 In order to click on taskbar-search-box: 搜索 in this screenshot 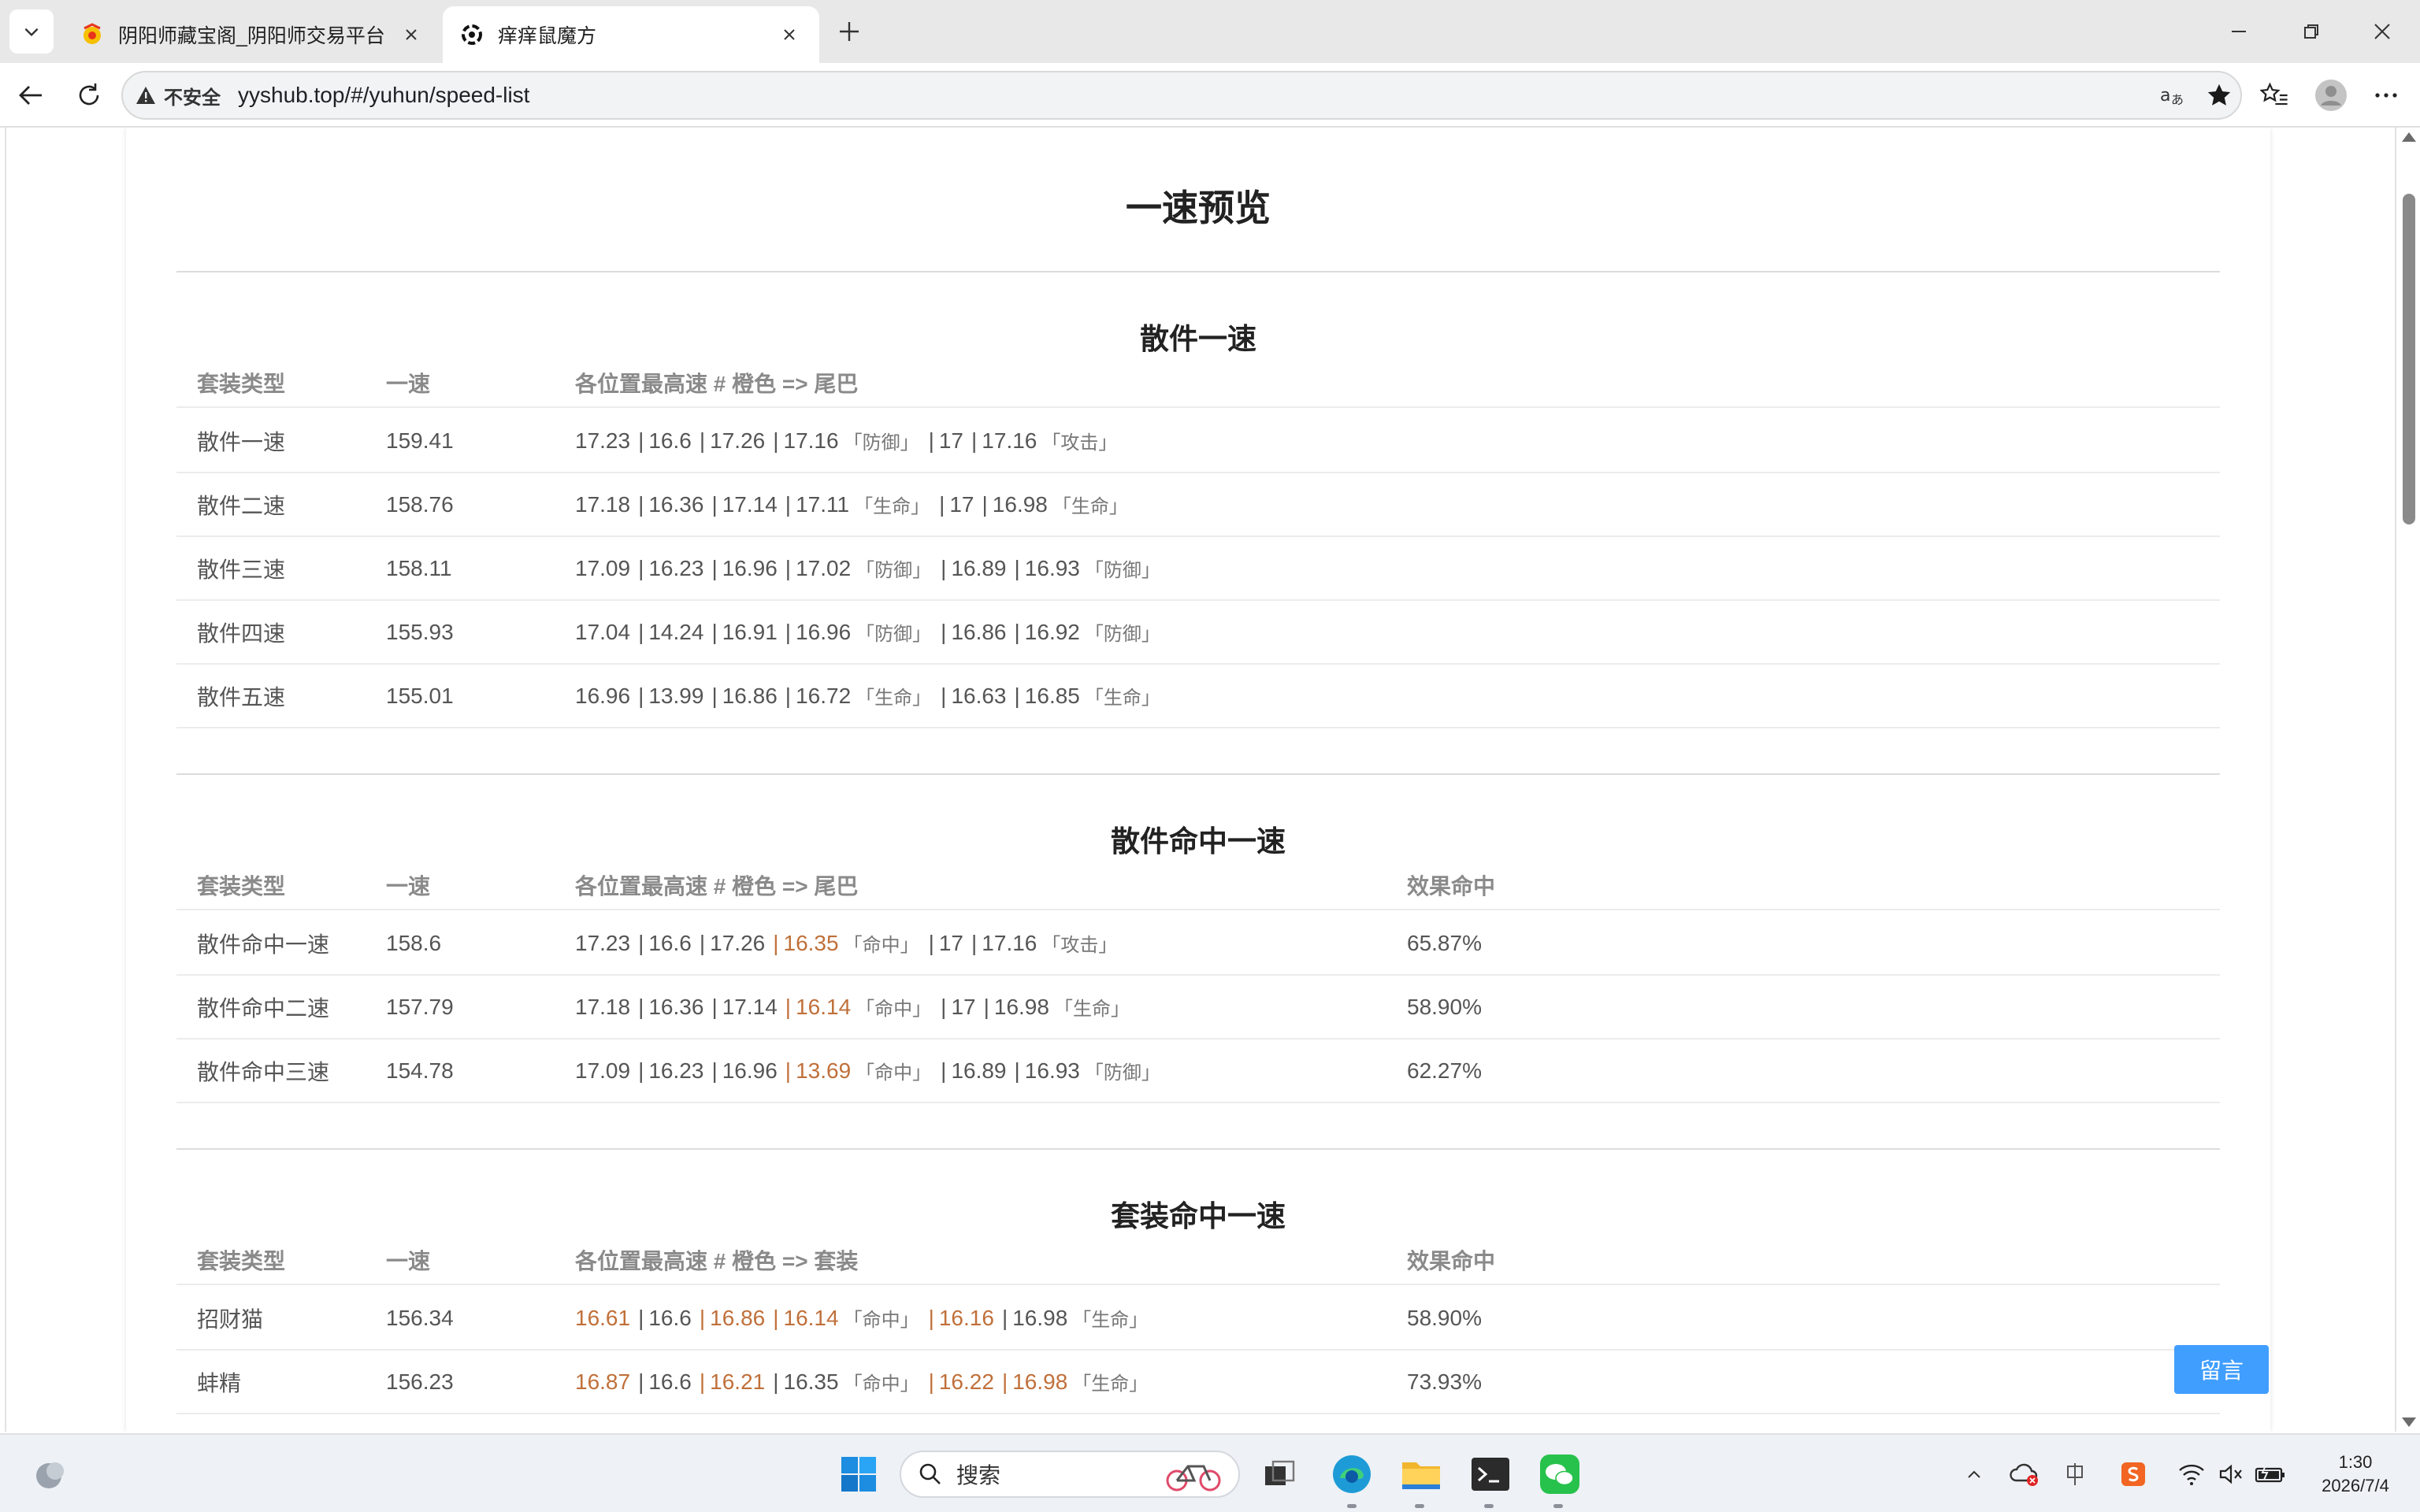, I will do `click(1070, 1474)`.